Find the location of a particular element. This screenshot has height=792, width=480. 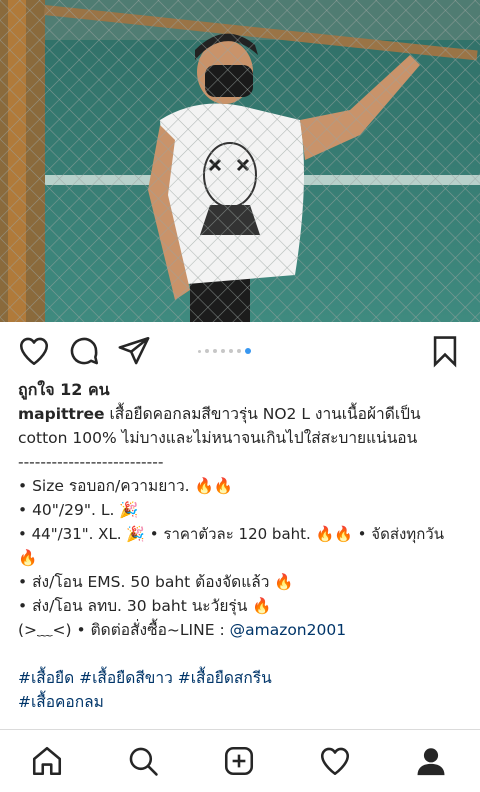

profile-icon is located at coordinates (431, 761).